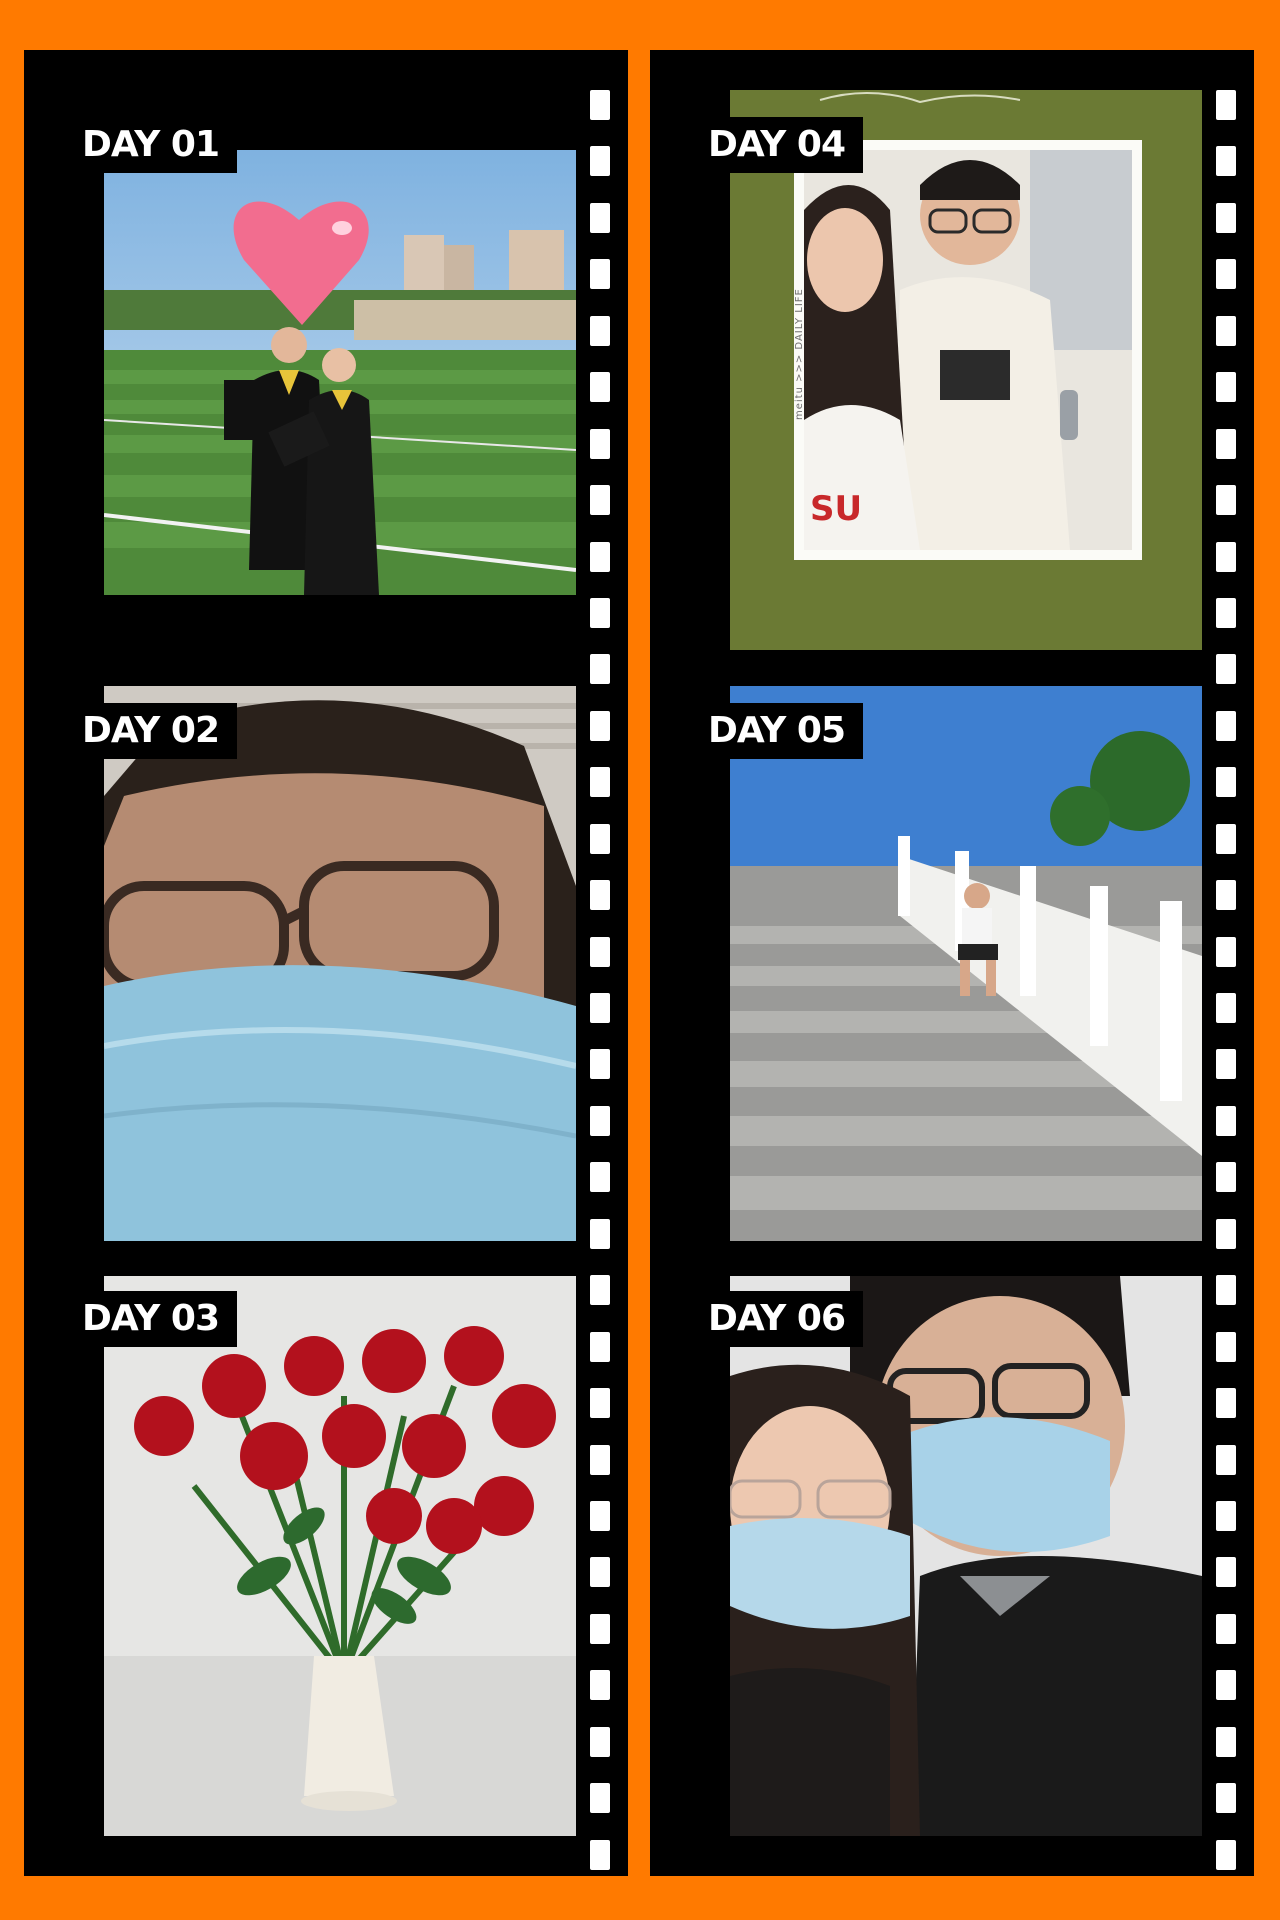  What do you see at coordinates (966, 370) in the screenshot?
I see `photo-day-04: SU meitu >>> DAILY LIFE` at bounding box center [966, 370].